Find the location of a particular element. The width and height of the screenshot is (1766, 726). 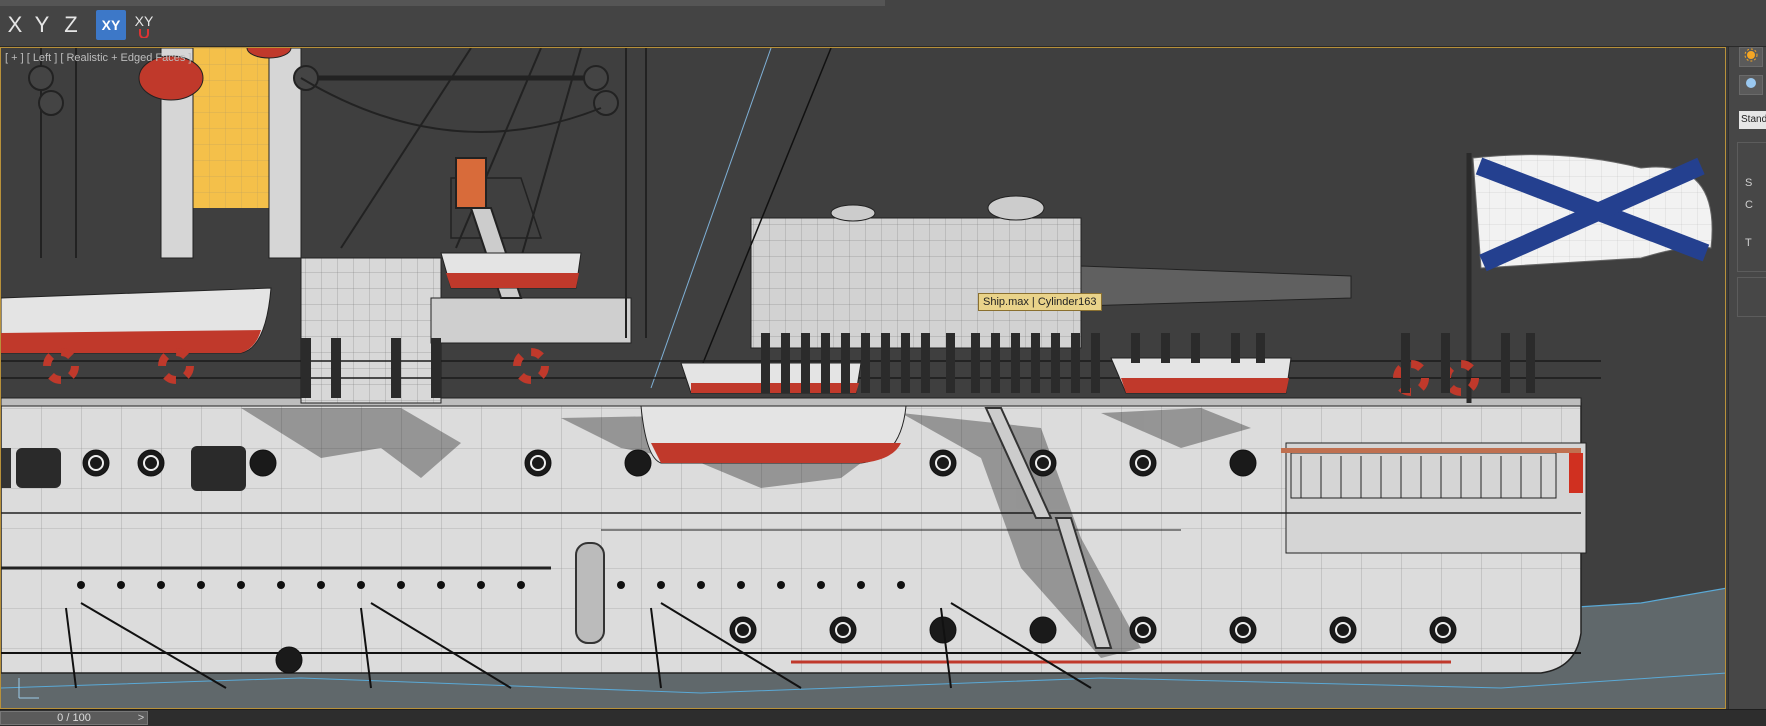

next-frame-button: > is located at coordinates (141, 718).